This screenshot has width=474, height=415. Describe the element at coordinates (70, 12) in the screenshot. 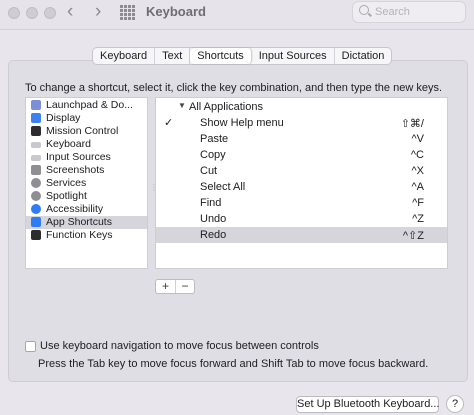

I see `back-arrow-icon: ‹` at that location.